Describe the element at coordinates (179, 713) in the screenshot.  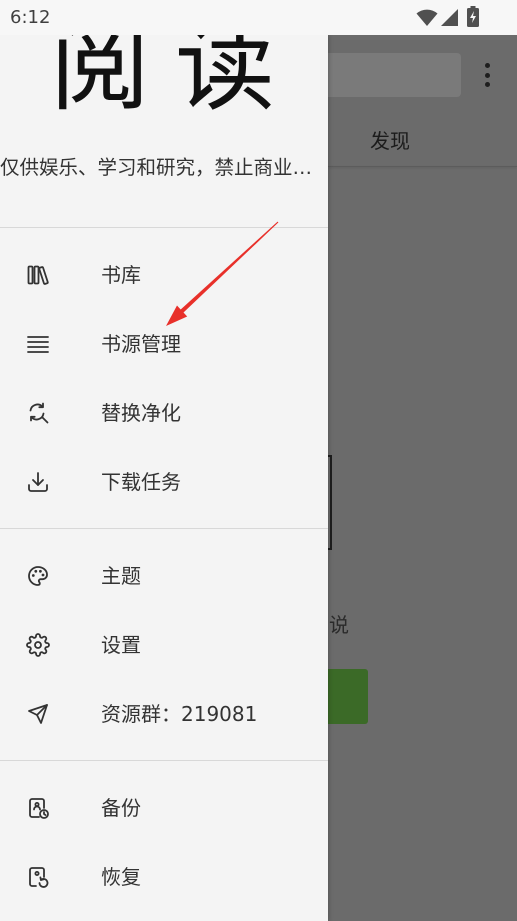
I see `drawer-item-label: 资源群：219081` at that location.